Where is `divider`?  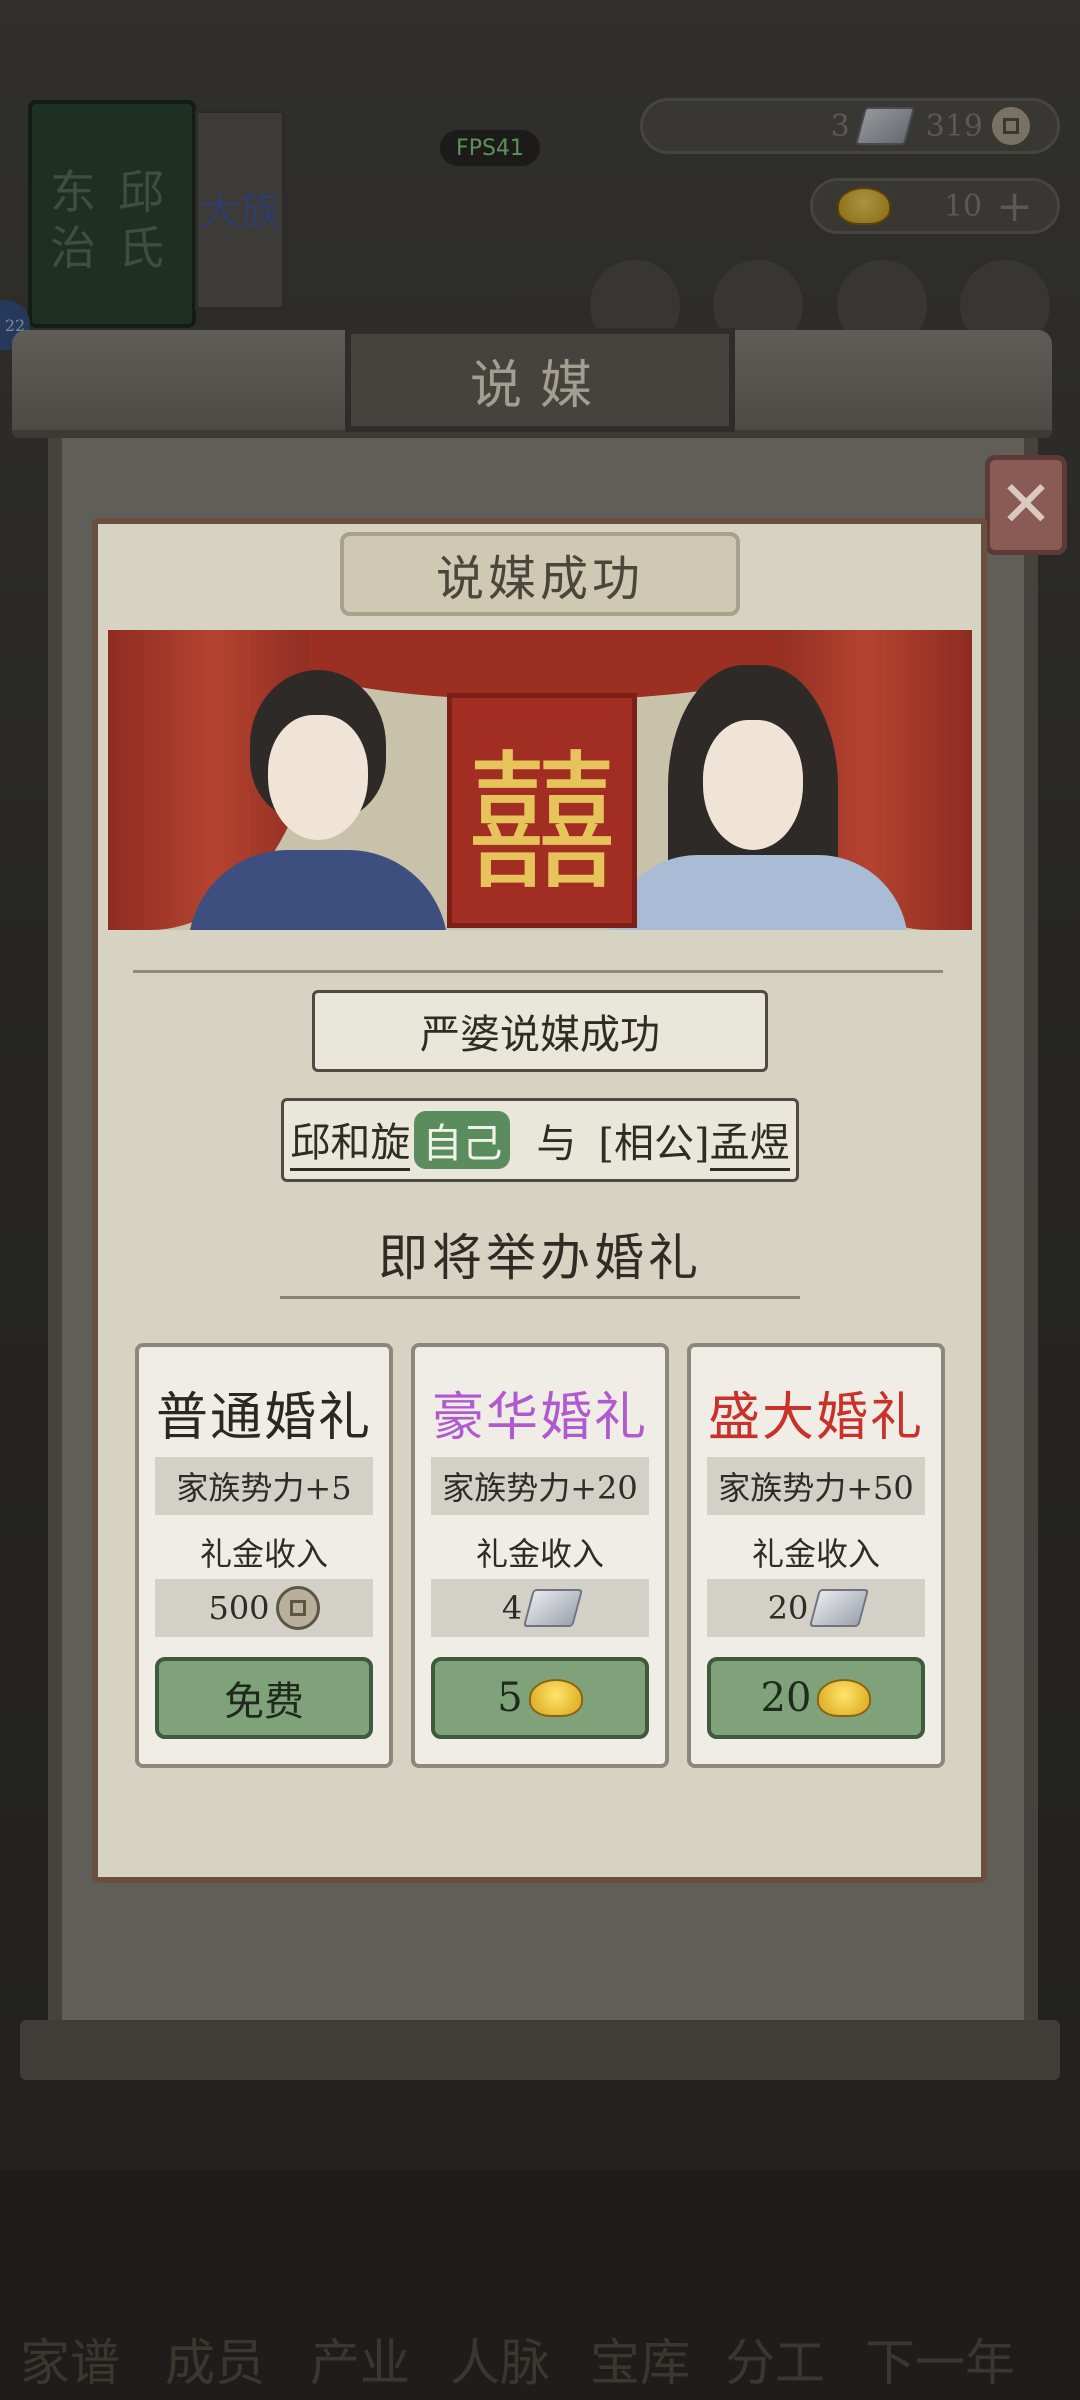
divider is located at coordinates (540, 1297).